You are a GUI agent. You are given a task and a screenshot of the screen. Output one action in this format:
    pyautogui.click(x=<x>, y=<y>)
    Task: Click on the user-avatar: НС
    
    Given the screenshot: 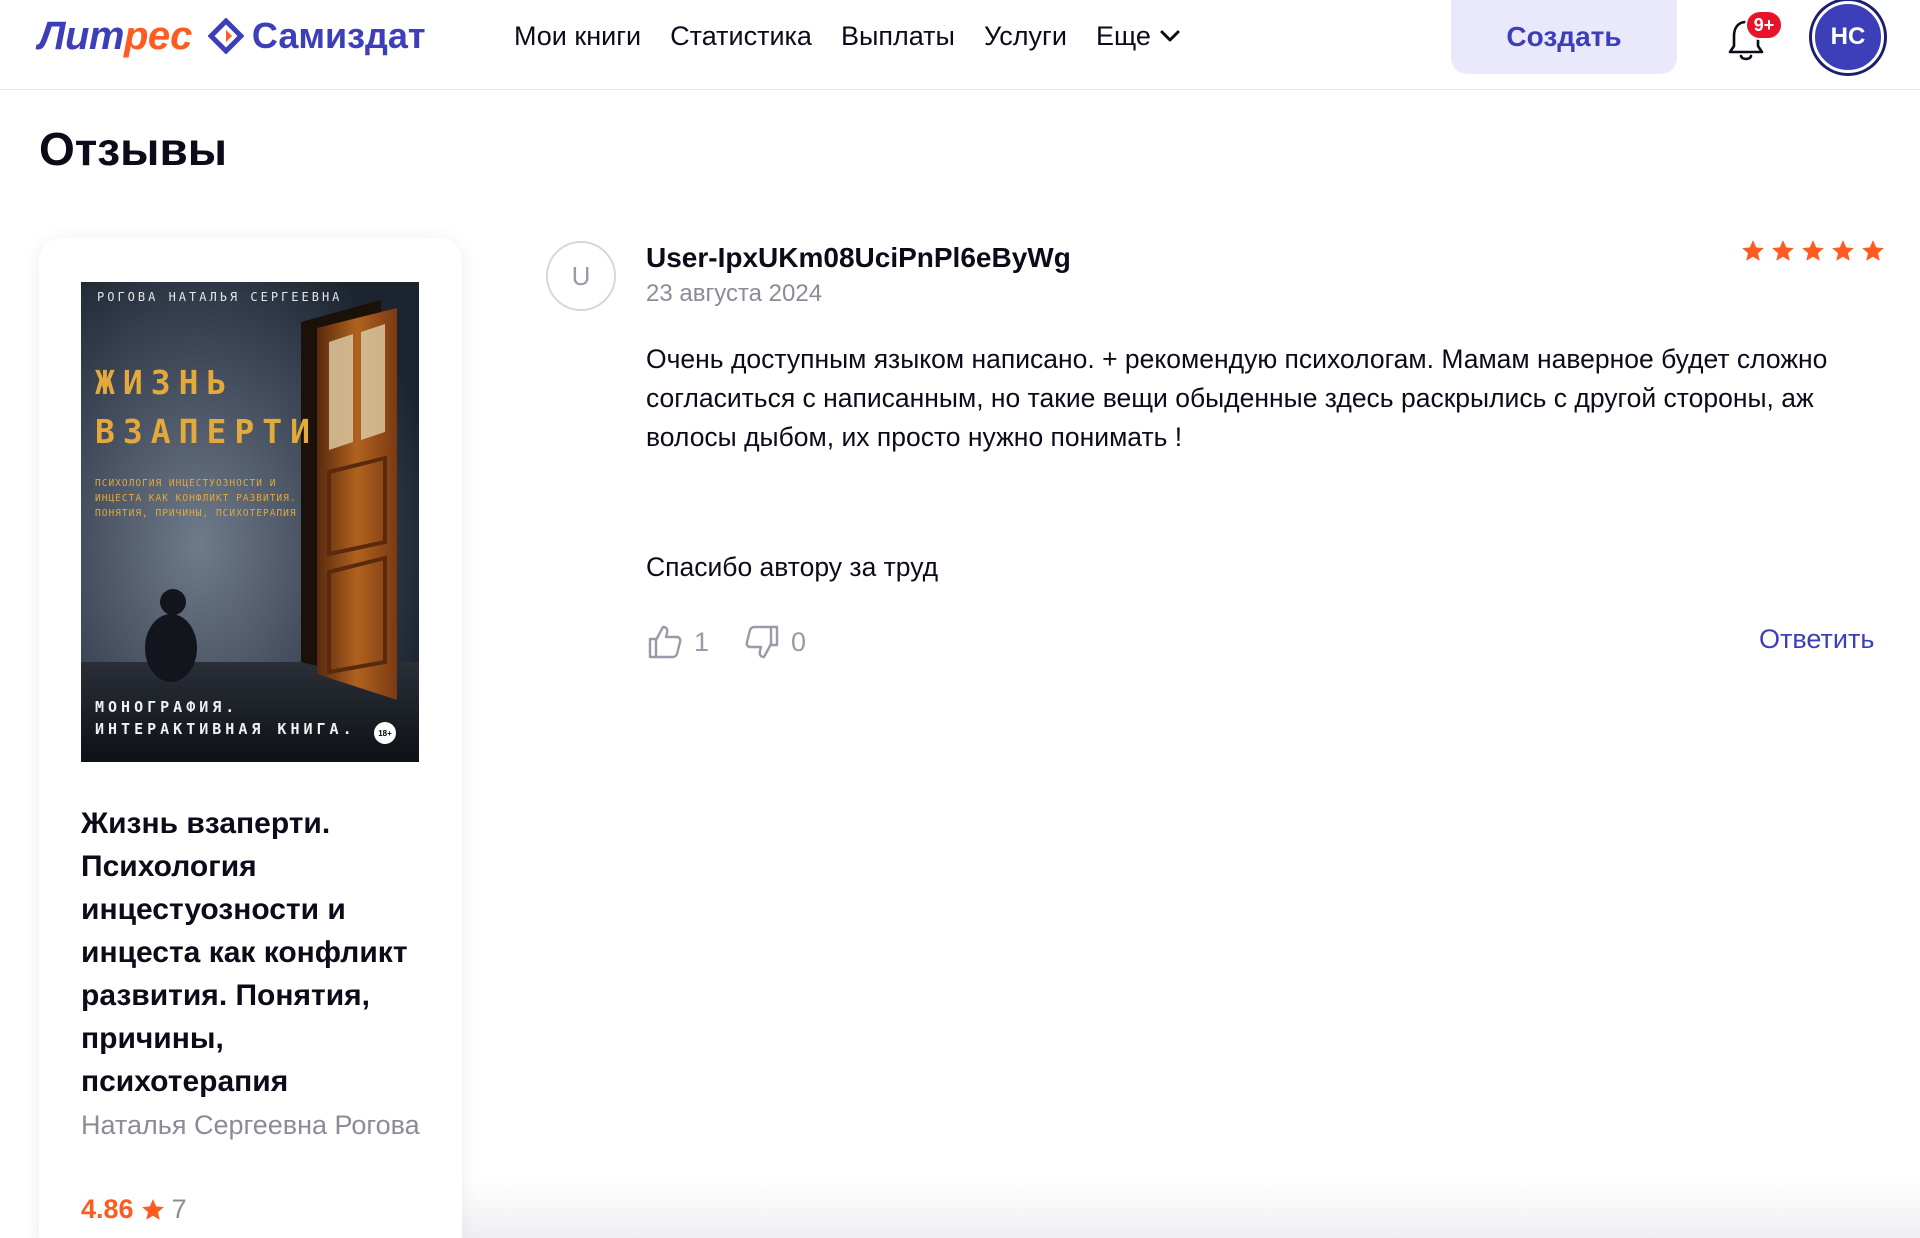 What is the action you would take?
    pyautogui.click(x=1848, y=37)
    